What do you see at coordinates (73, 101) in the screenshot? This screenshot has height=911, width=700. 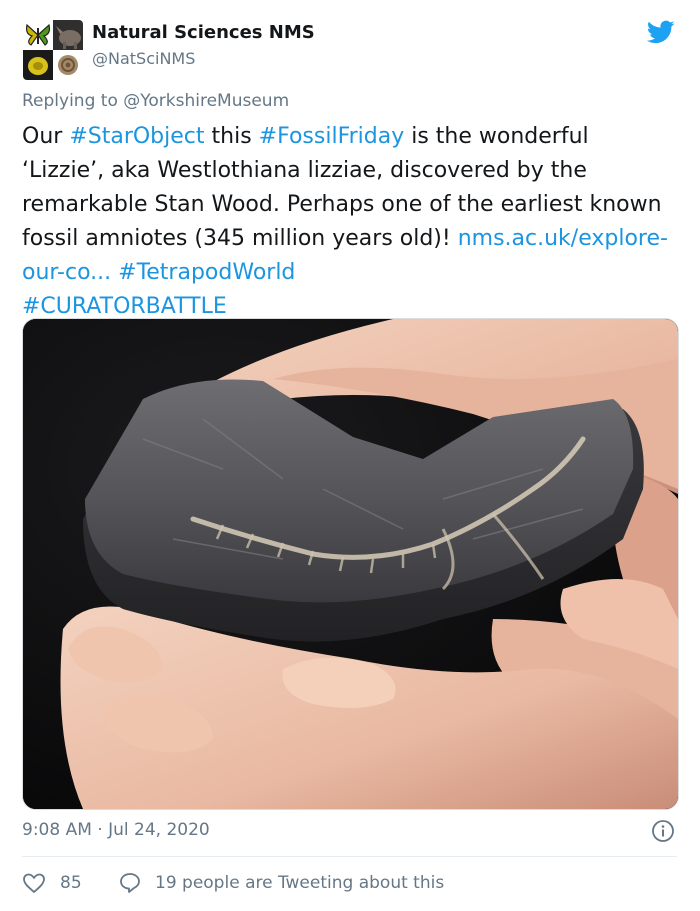 I see `replying-to-prefix: Replying to` at bounding box center [73, 101].